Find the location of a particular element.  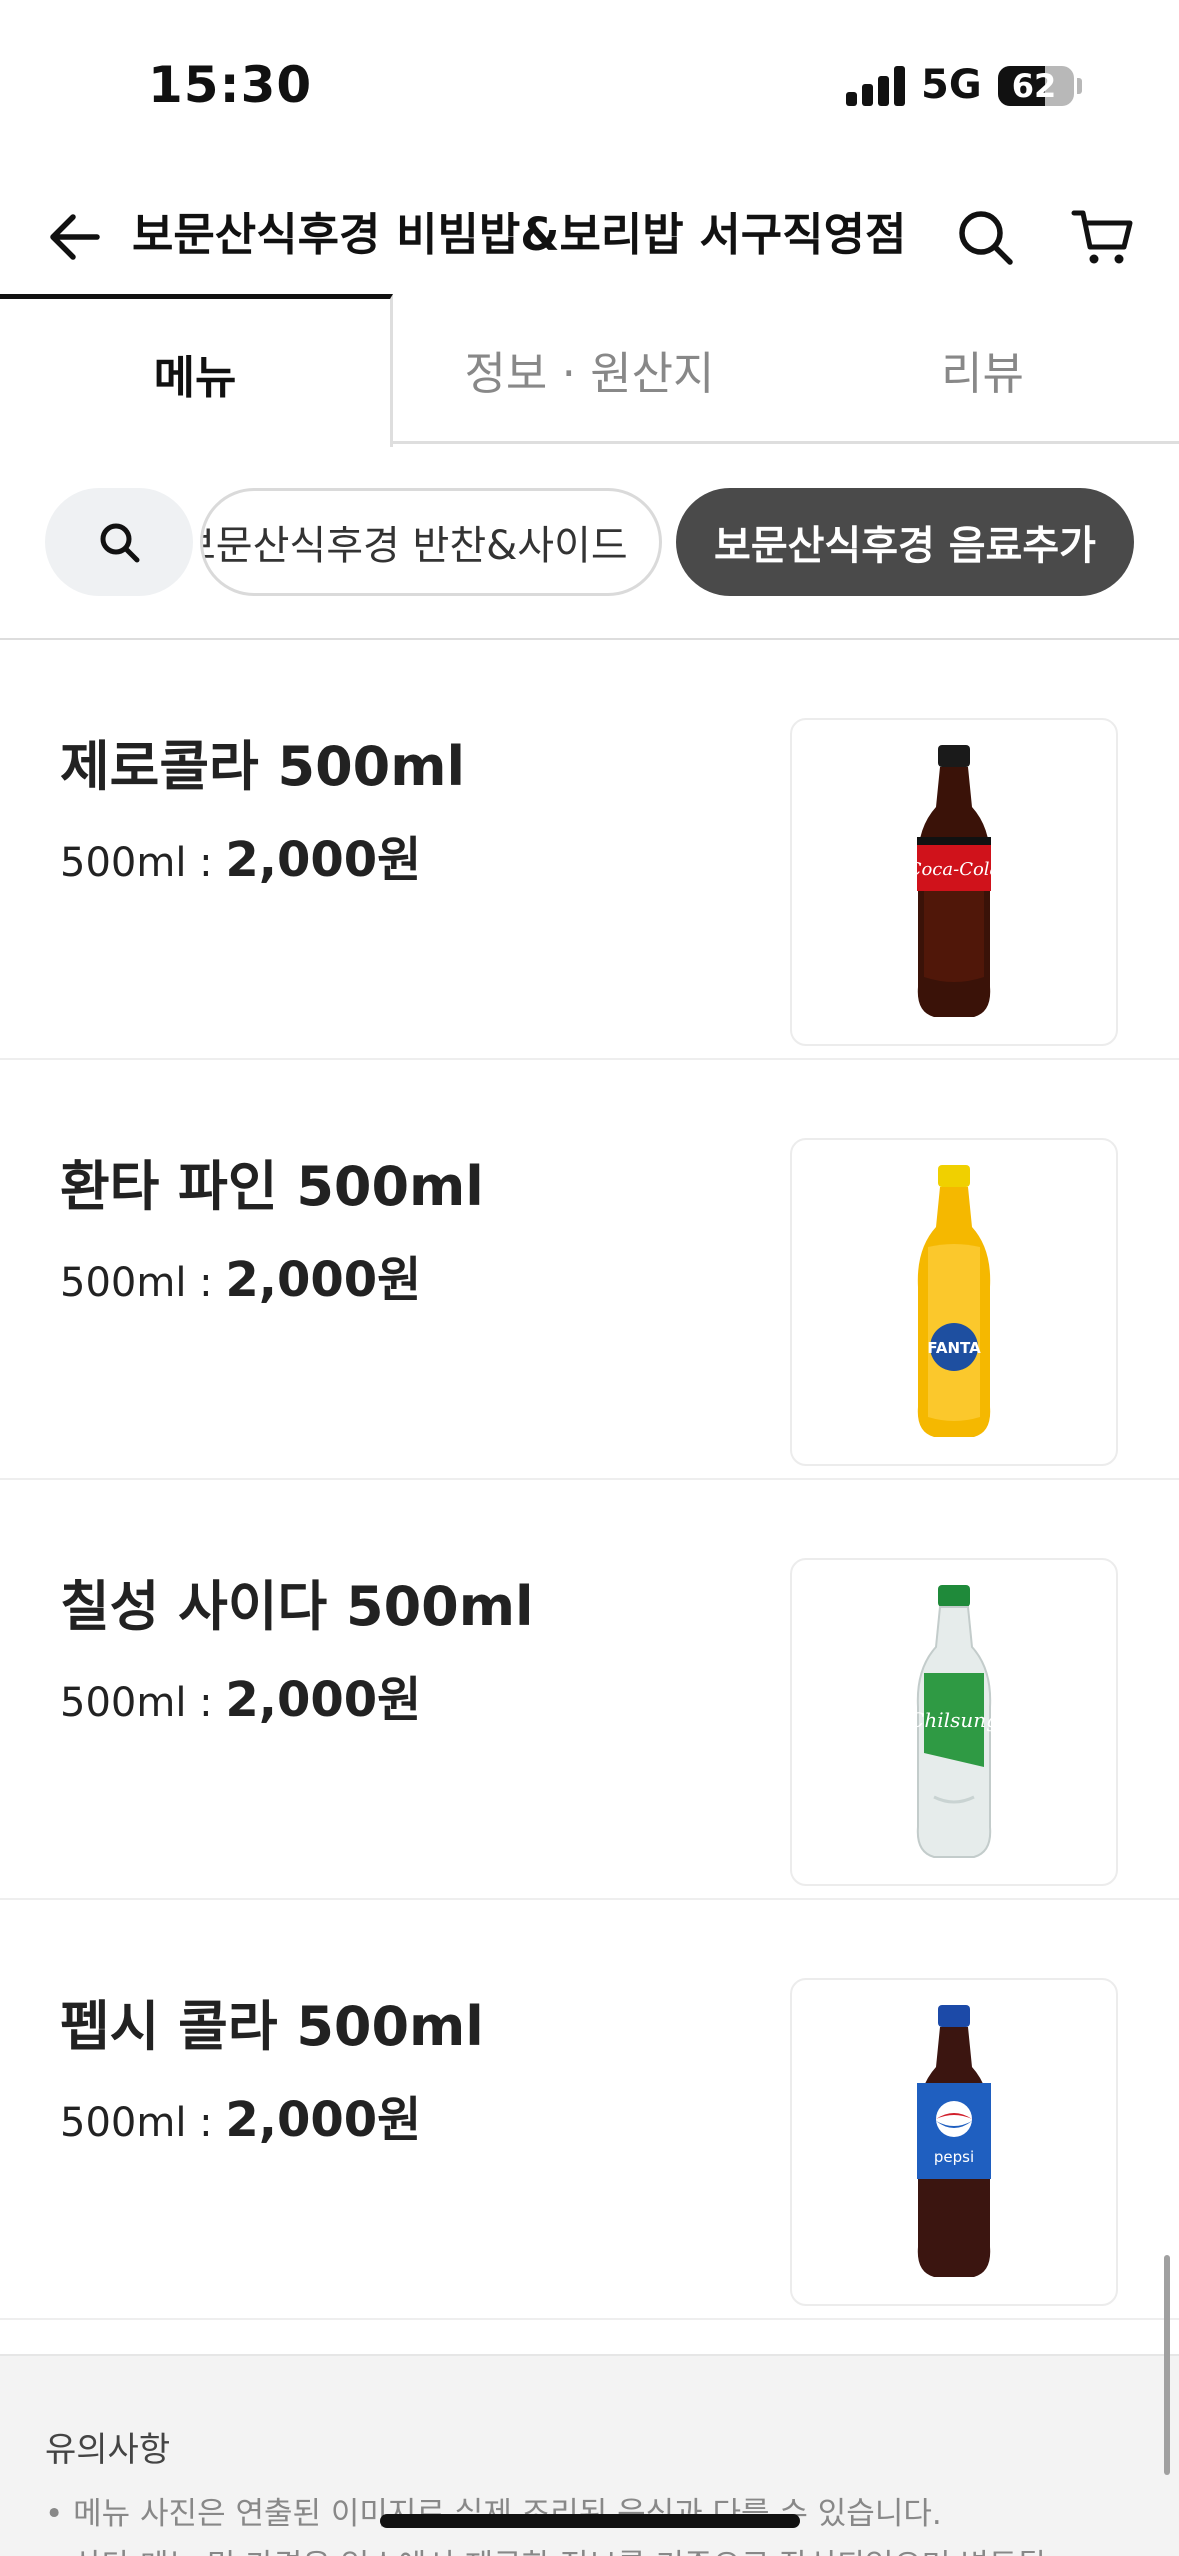

scroll-indicator is located at coordinates (1167, 2365).